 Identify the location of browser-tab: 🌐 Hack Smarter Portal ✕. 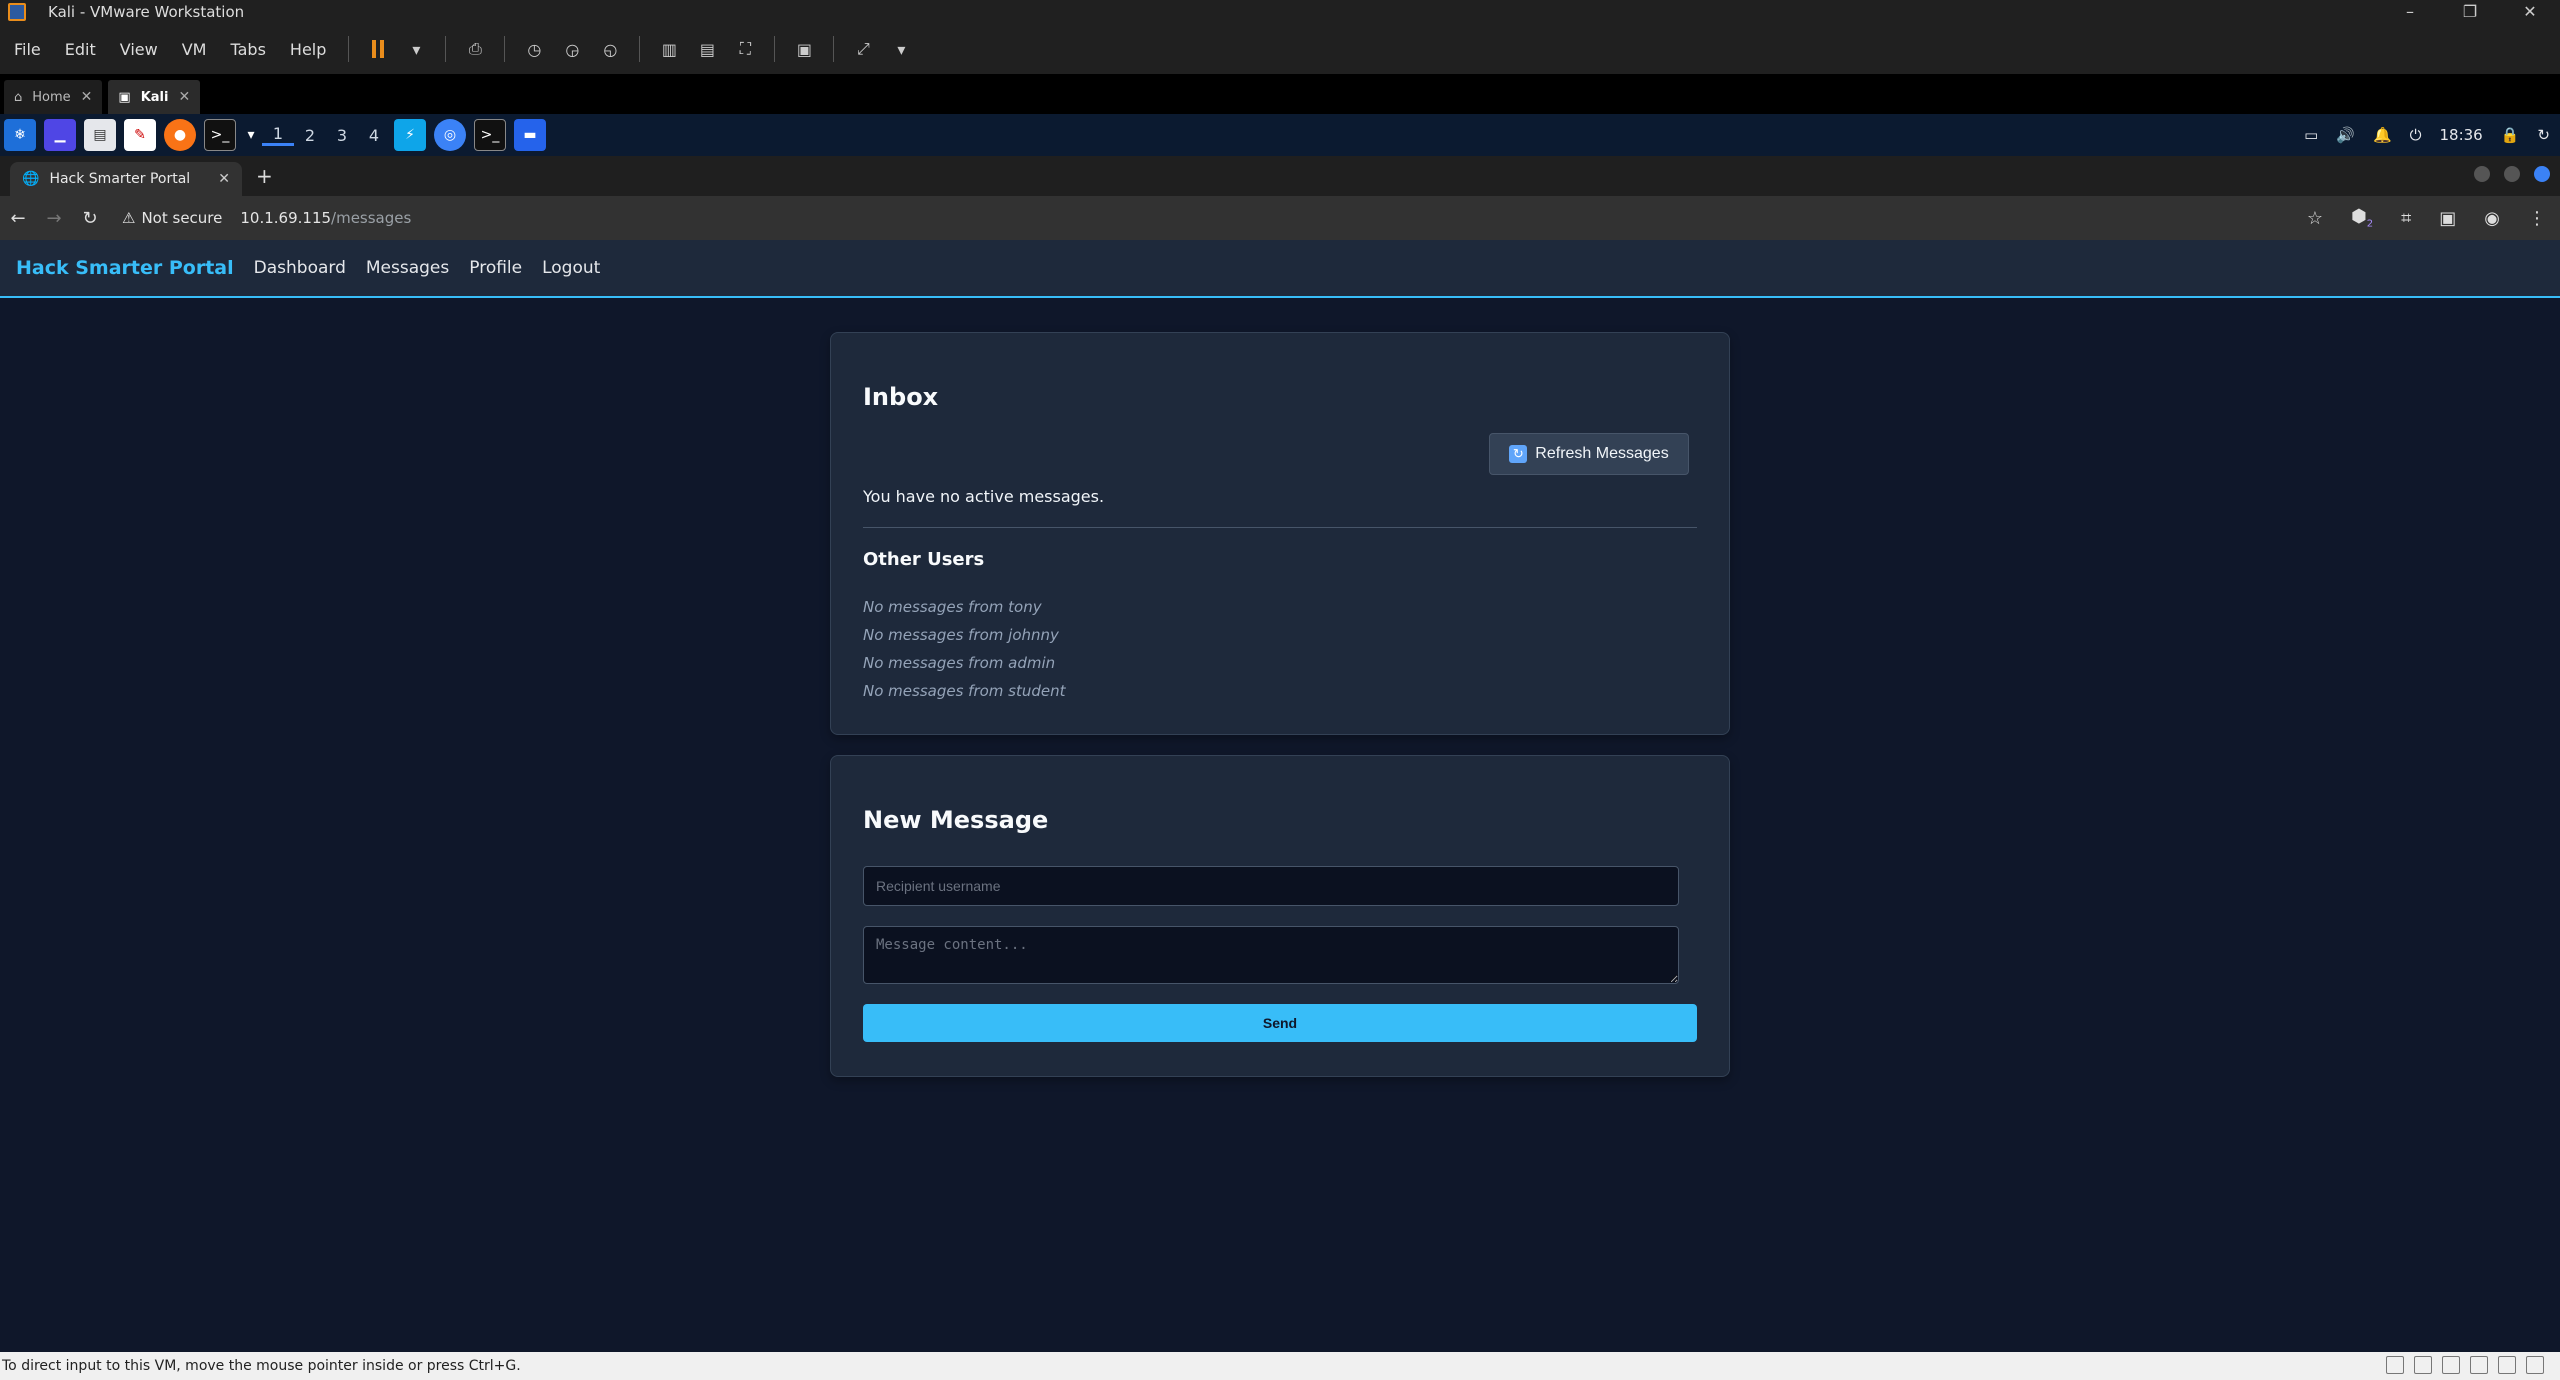
(126, 179).